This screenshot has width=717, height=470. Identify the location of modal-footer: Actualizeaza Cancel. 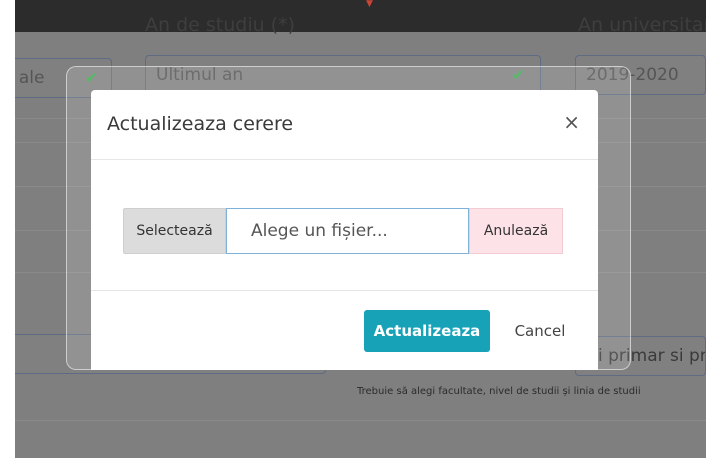
(344, 330).